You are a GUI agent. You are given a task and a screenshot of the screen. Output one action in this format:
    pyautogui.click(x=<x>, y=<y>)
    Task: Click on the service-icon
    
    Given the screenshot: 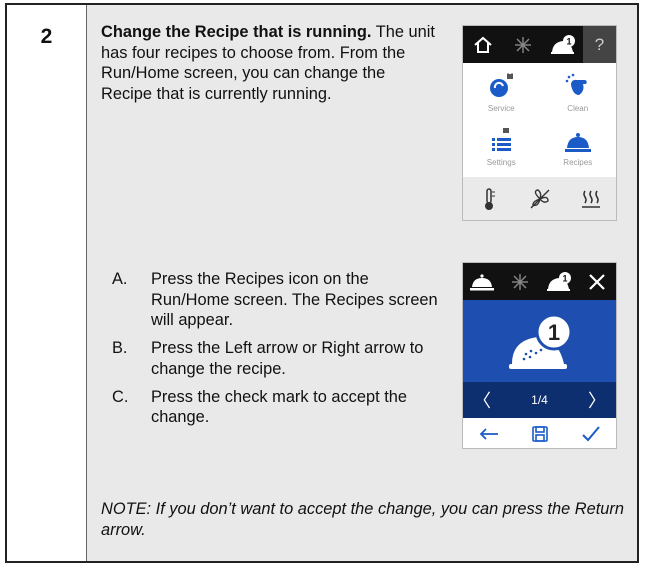 What is the action you would take?
    pyautogui.click(x=502, y=85)
    